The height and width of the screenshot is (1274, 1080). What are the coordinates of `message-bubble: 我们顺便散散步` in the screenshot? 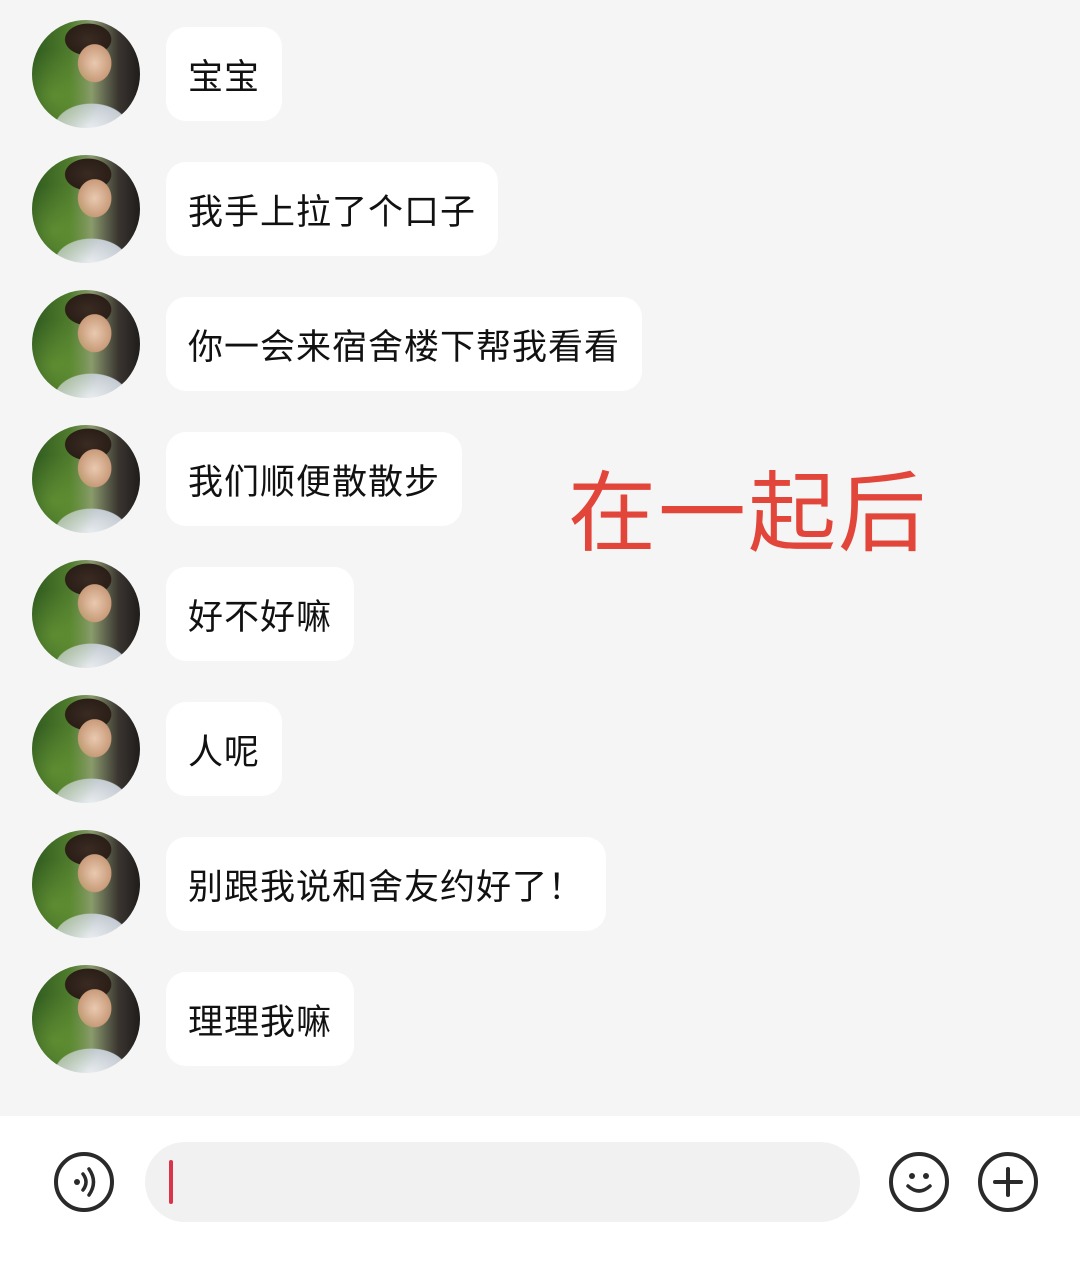 It's located at (314, 479).